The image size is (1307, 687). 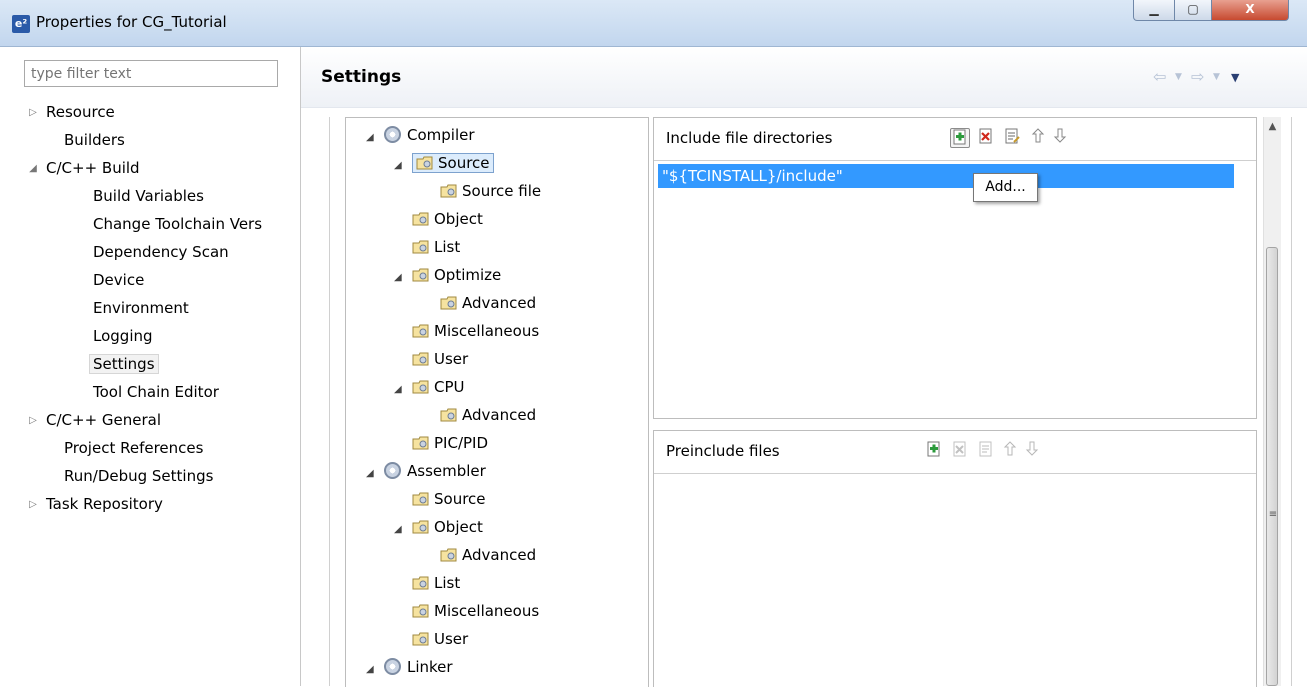 What do you see at coordinates (123, 336) in the screenshot?
I see `sidebar-item-logging: Logging` at bounding box center [123, 336].